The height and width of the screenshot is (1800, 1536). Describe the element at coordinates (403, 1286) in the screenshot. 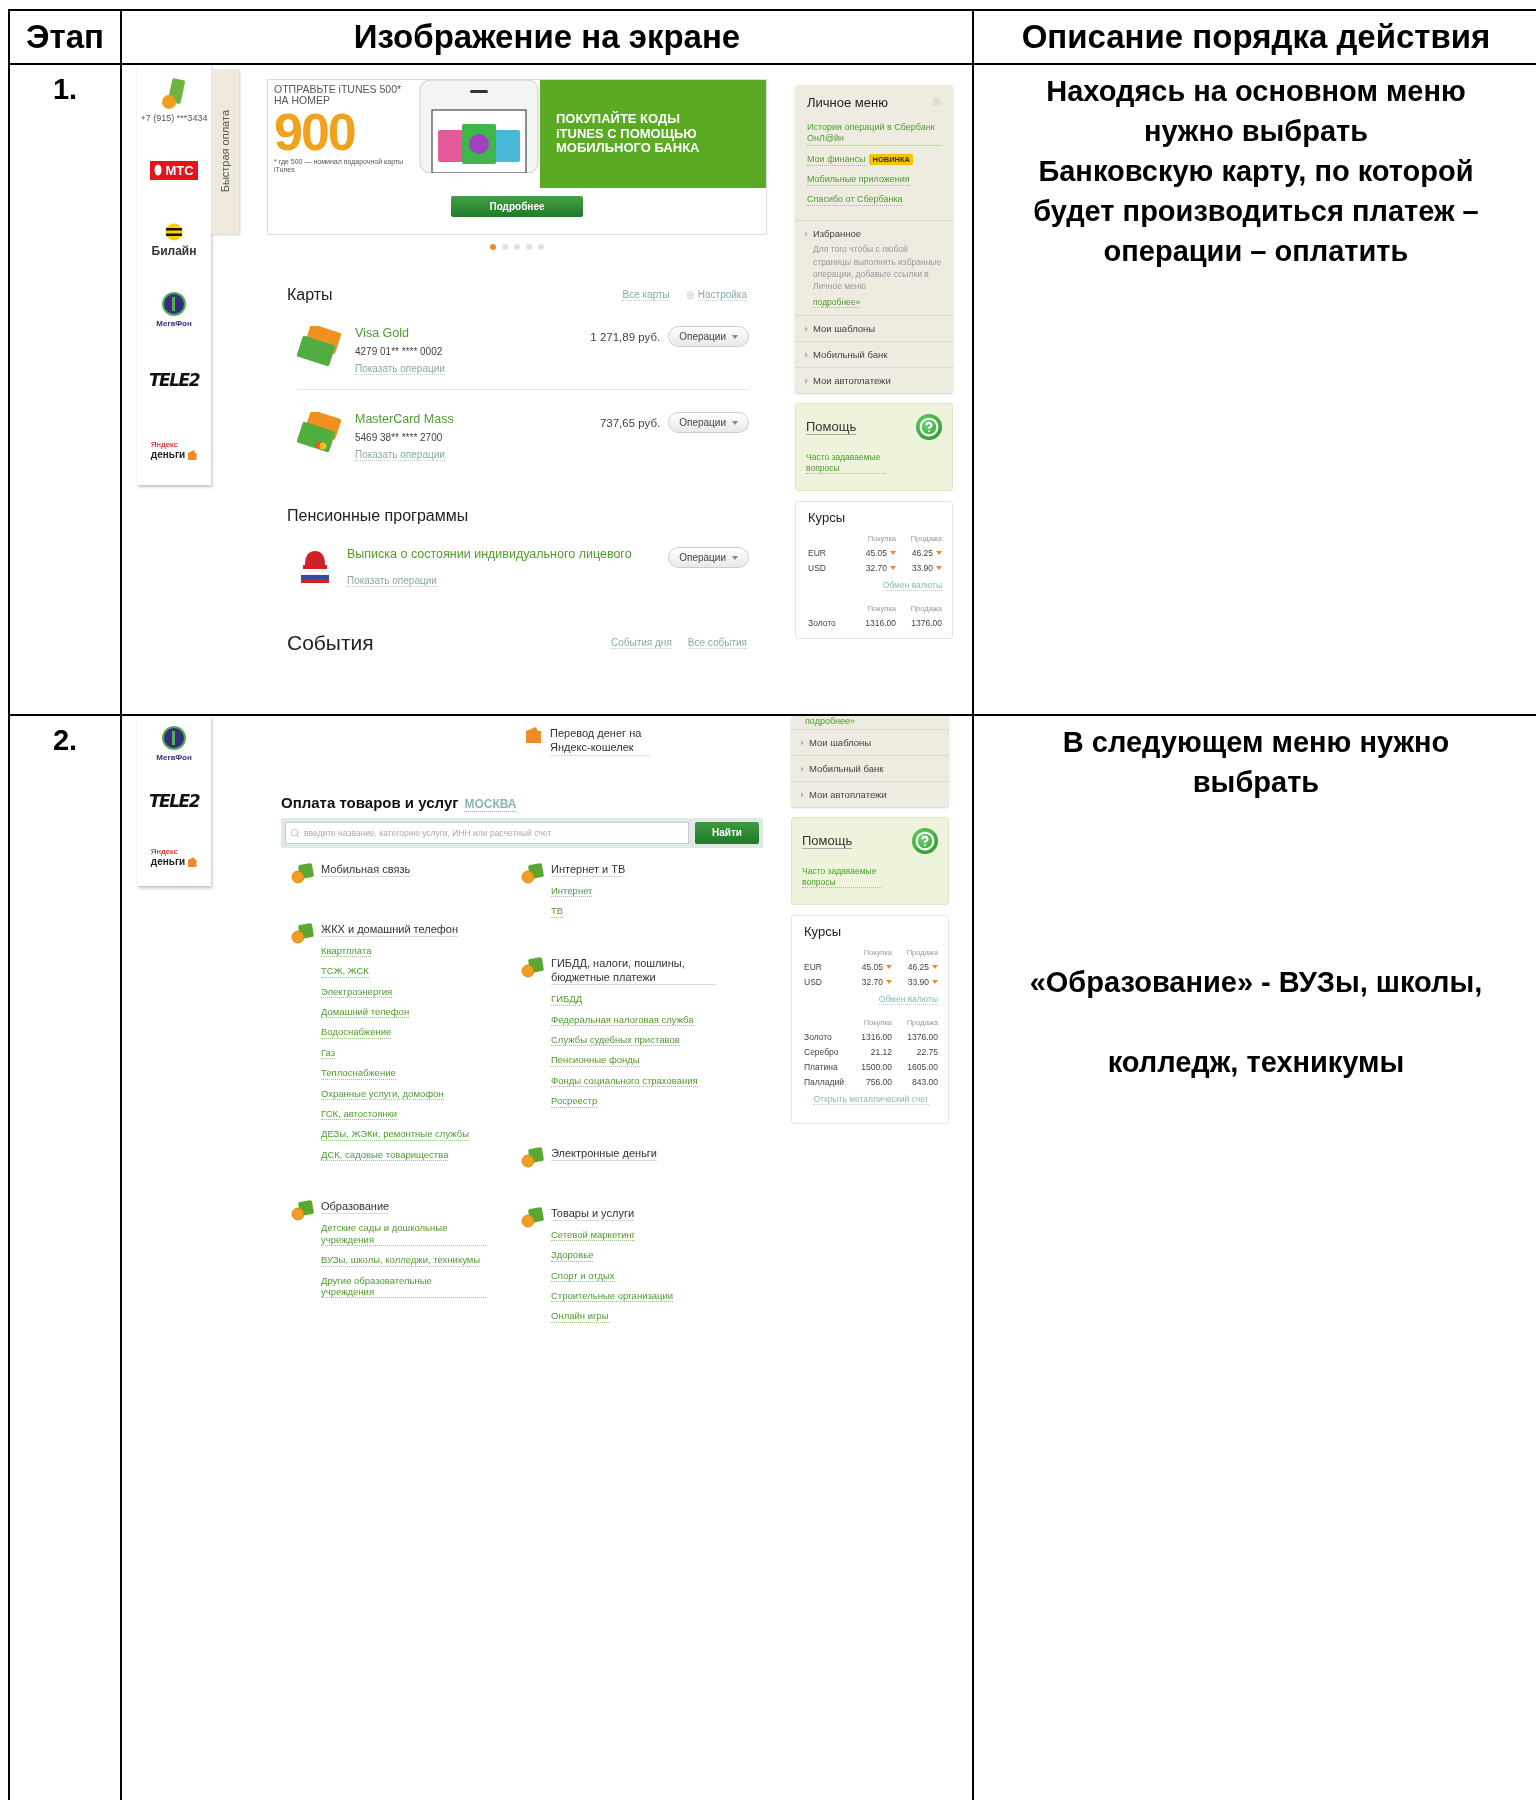

I see `subcategory-link: Другие образовательные учреждения` at that location.